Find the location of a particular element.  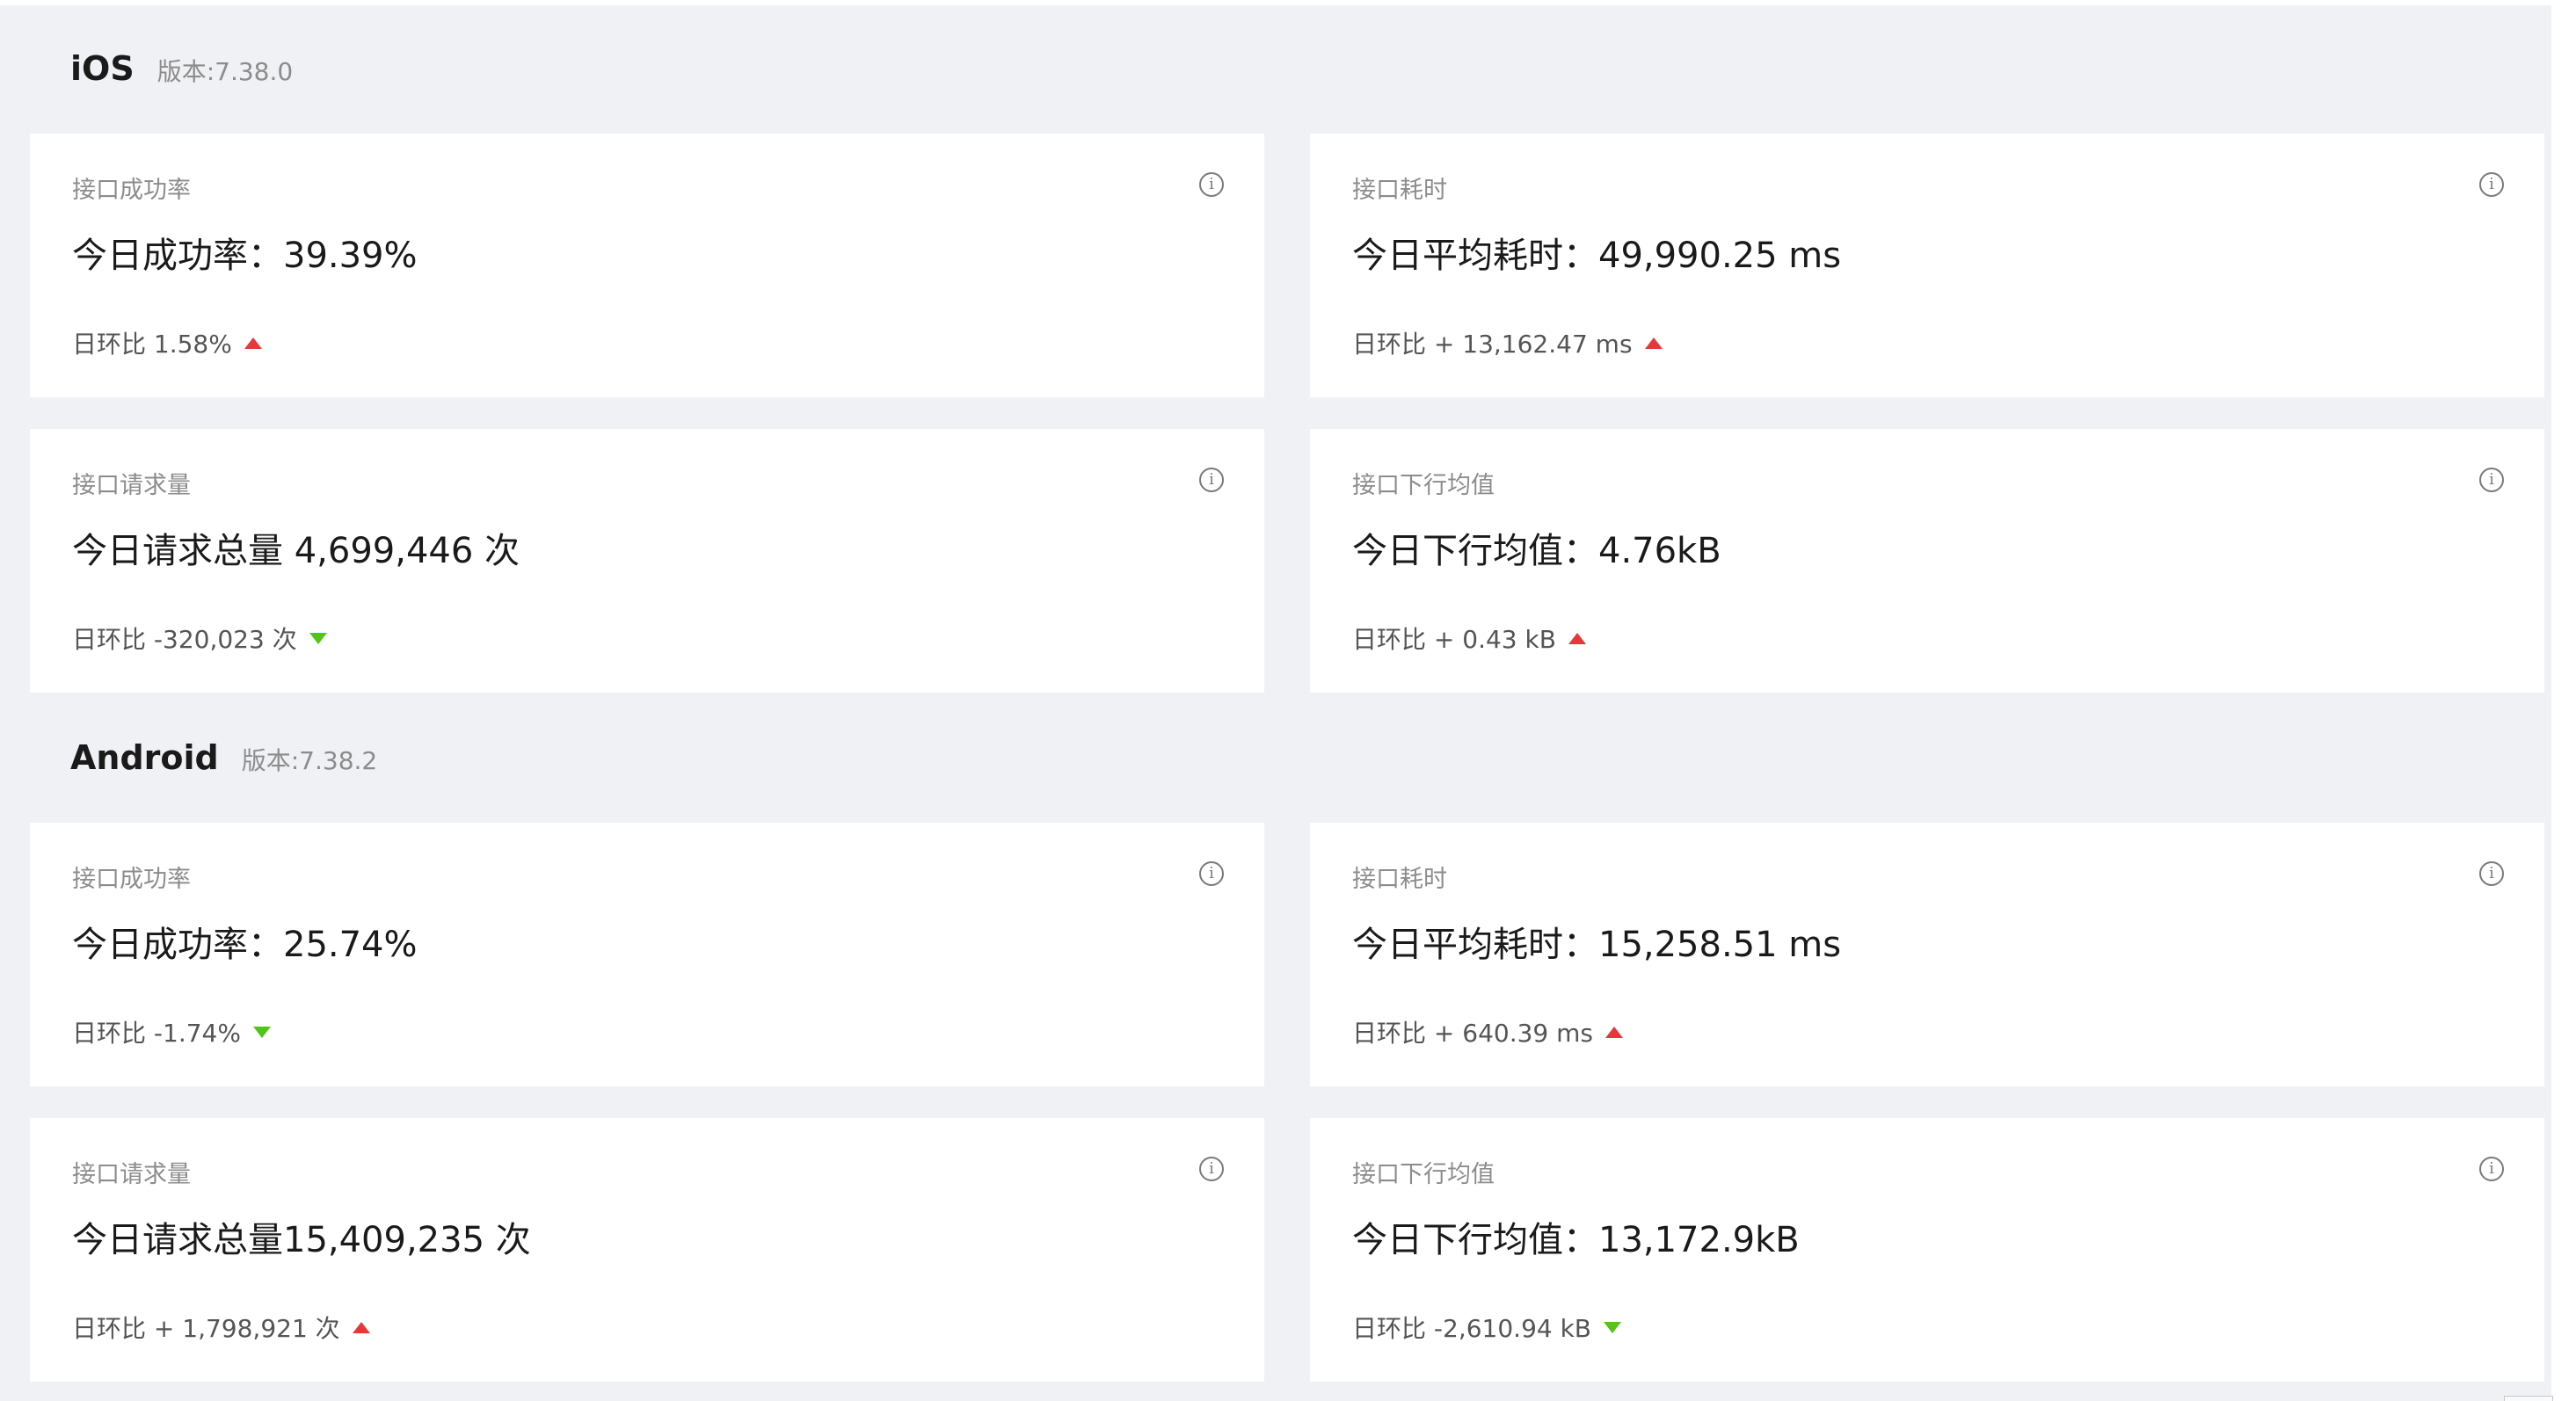

card-main-value: 今日下行均值：13,172.9kB is located at coordinates (1576, 1240).